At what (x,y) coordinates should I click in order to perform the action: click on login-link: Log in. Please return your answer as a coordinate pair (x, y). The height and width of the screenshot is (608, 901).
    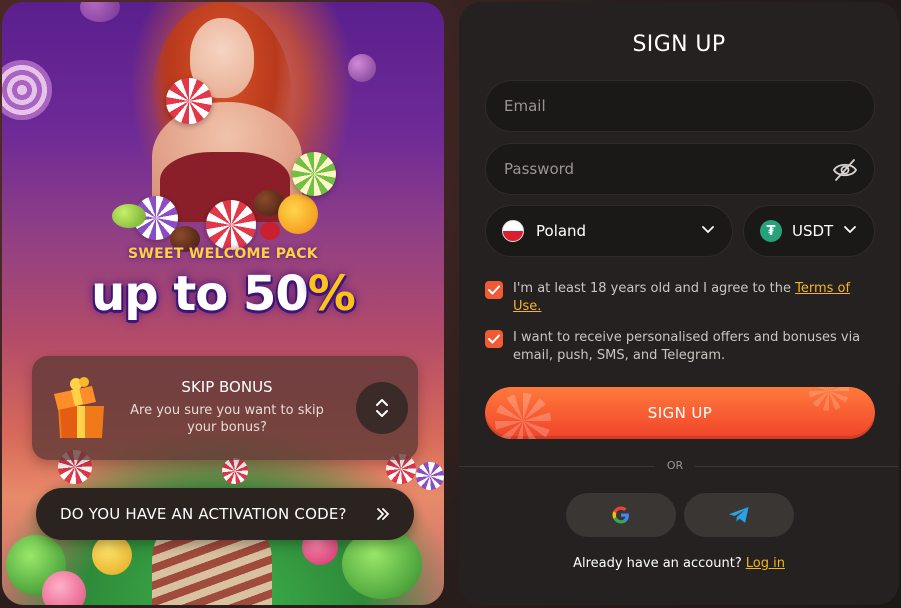
    Looking at the image, I should click on (765, 563).